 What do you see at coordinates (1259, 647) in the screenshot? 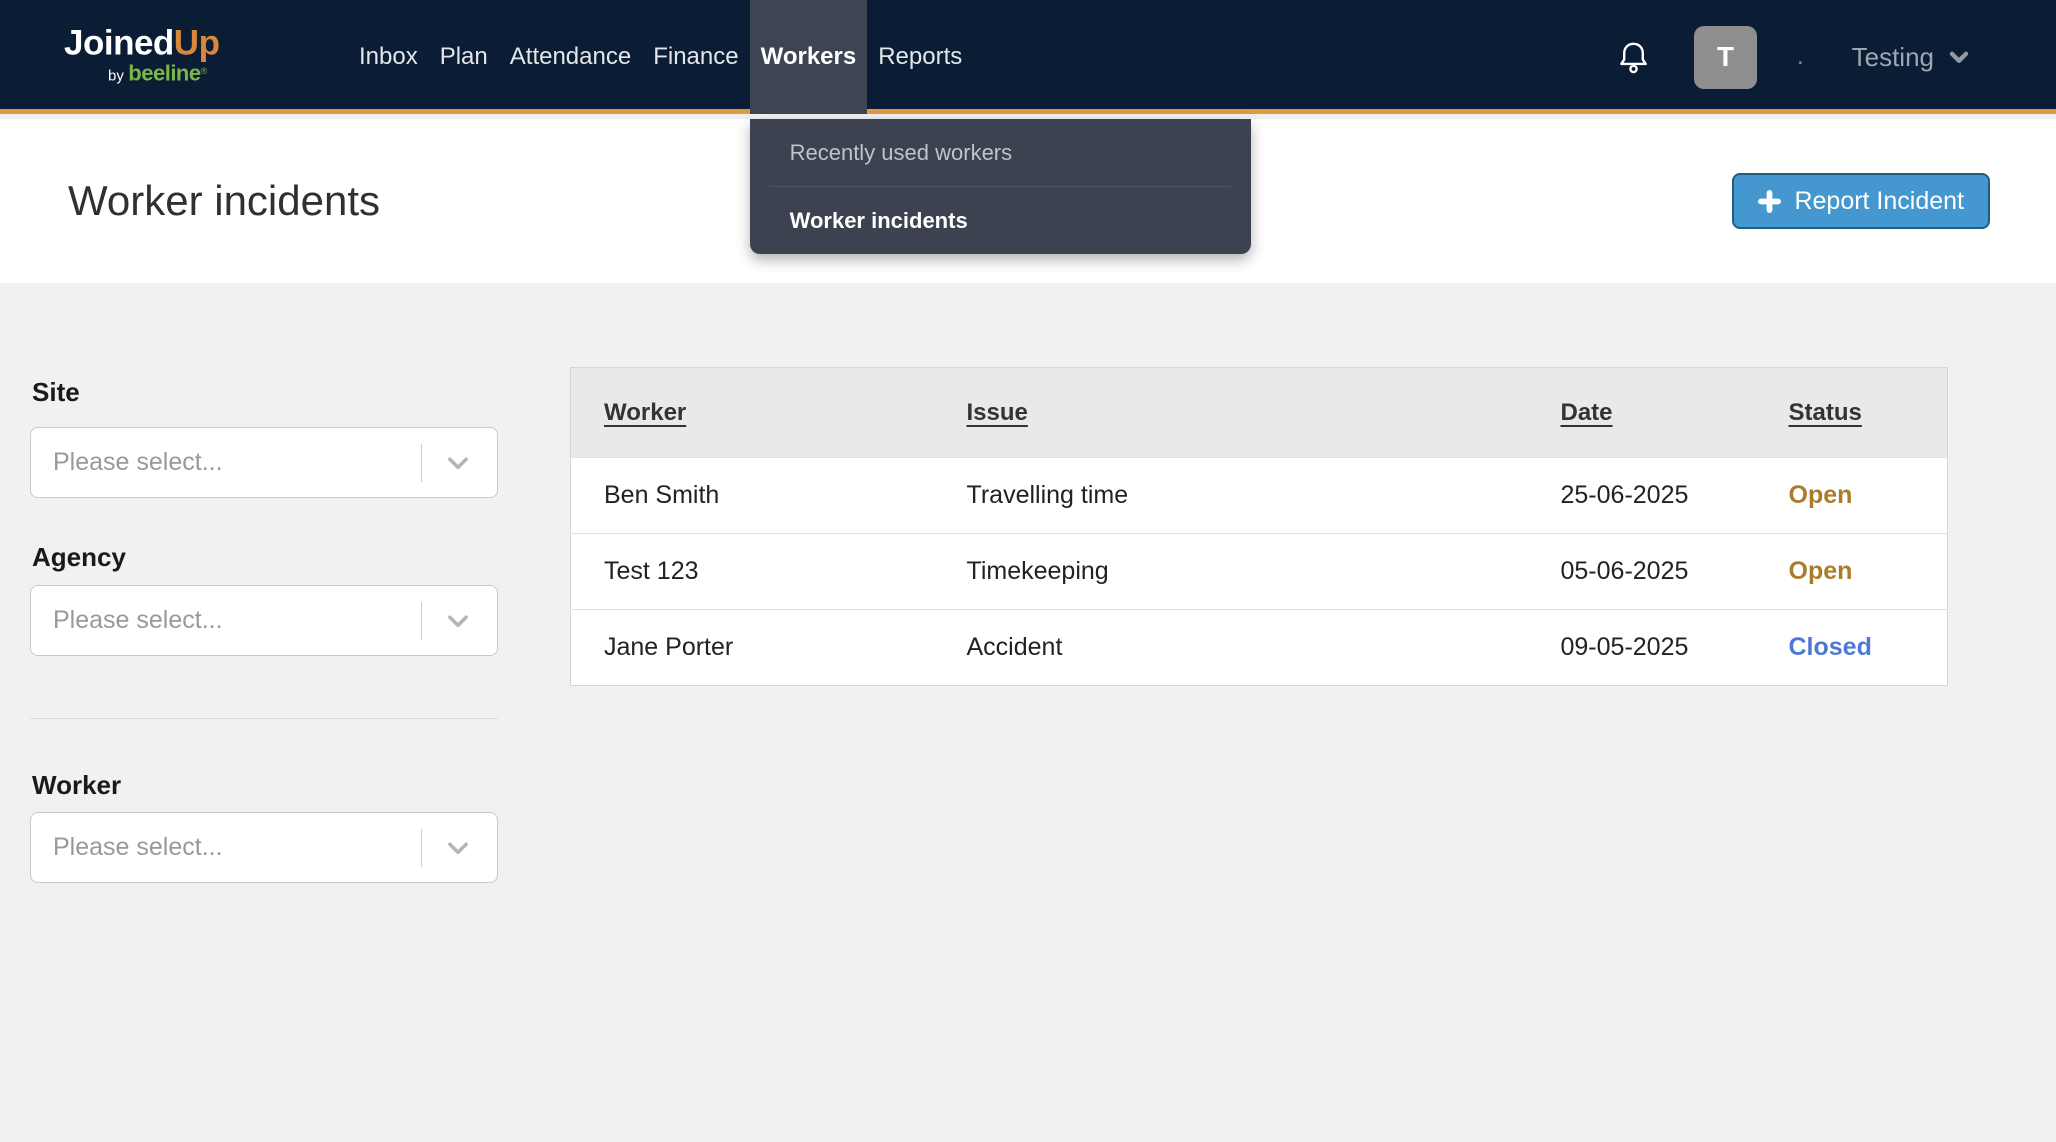
I see `table-row: Jane Porter Accident 09-05-2025 Closed` at bounding box center [1259, 647].